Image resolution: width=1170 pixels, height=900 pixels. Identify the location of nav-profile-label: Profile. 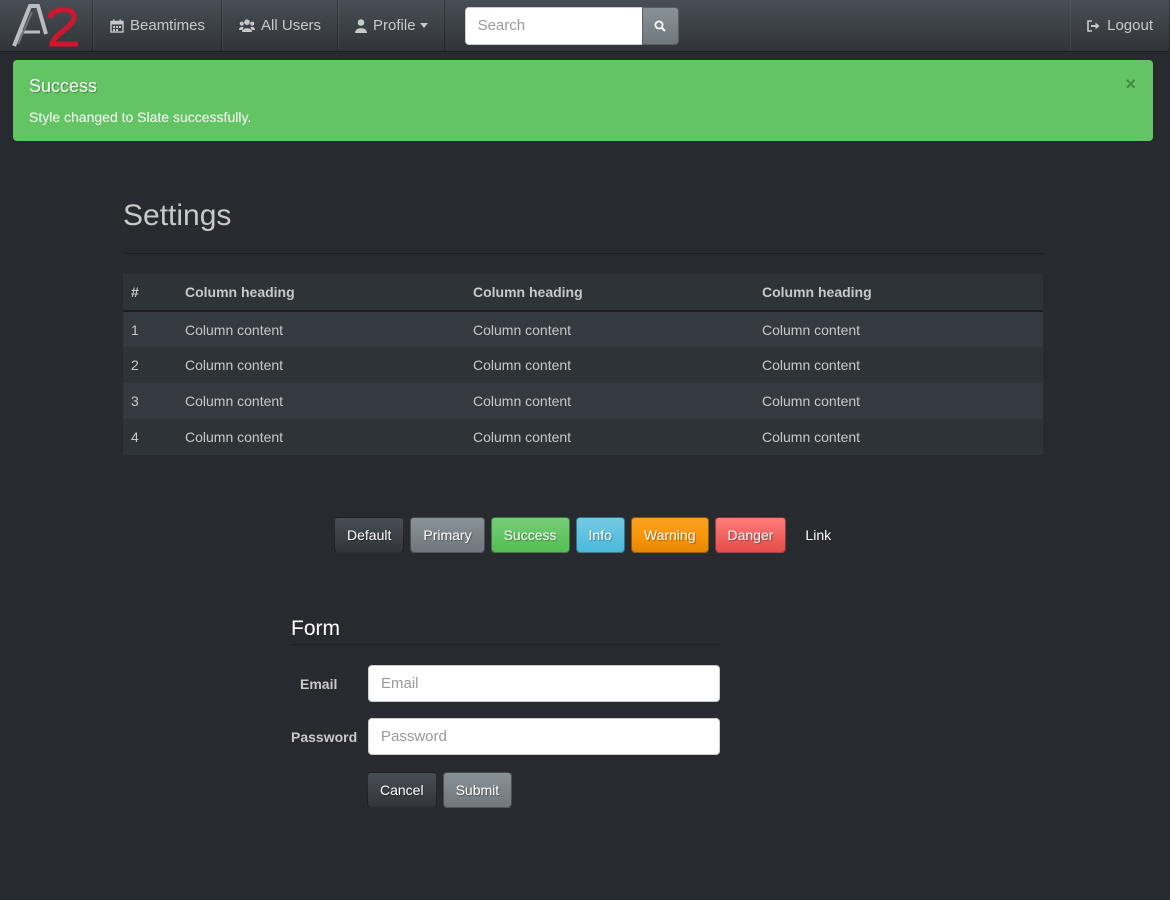
(394, 25).